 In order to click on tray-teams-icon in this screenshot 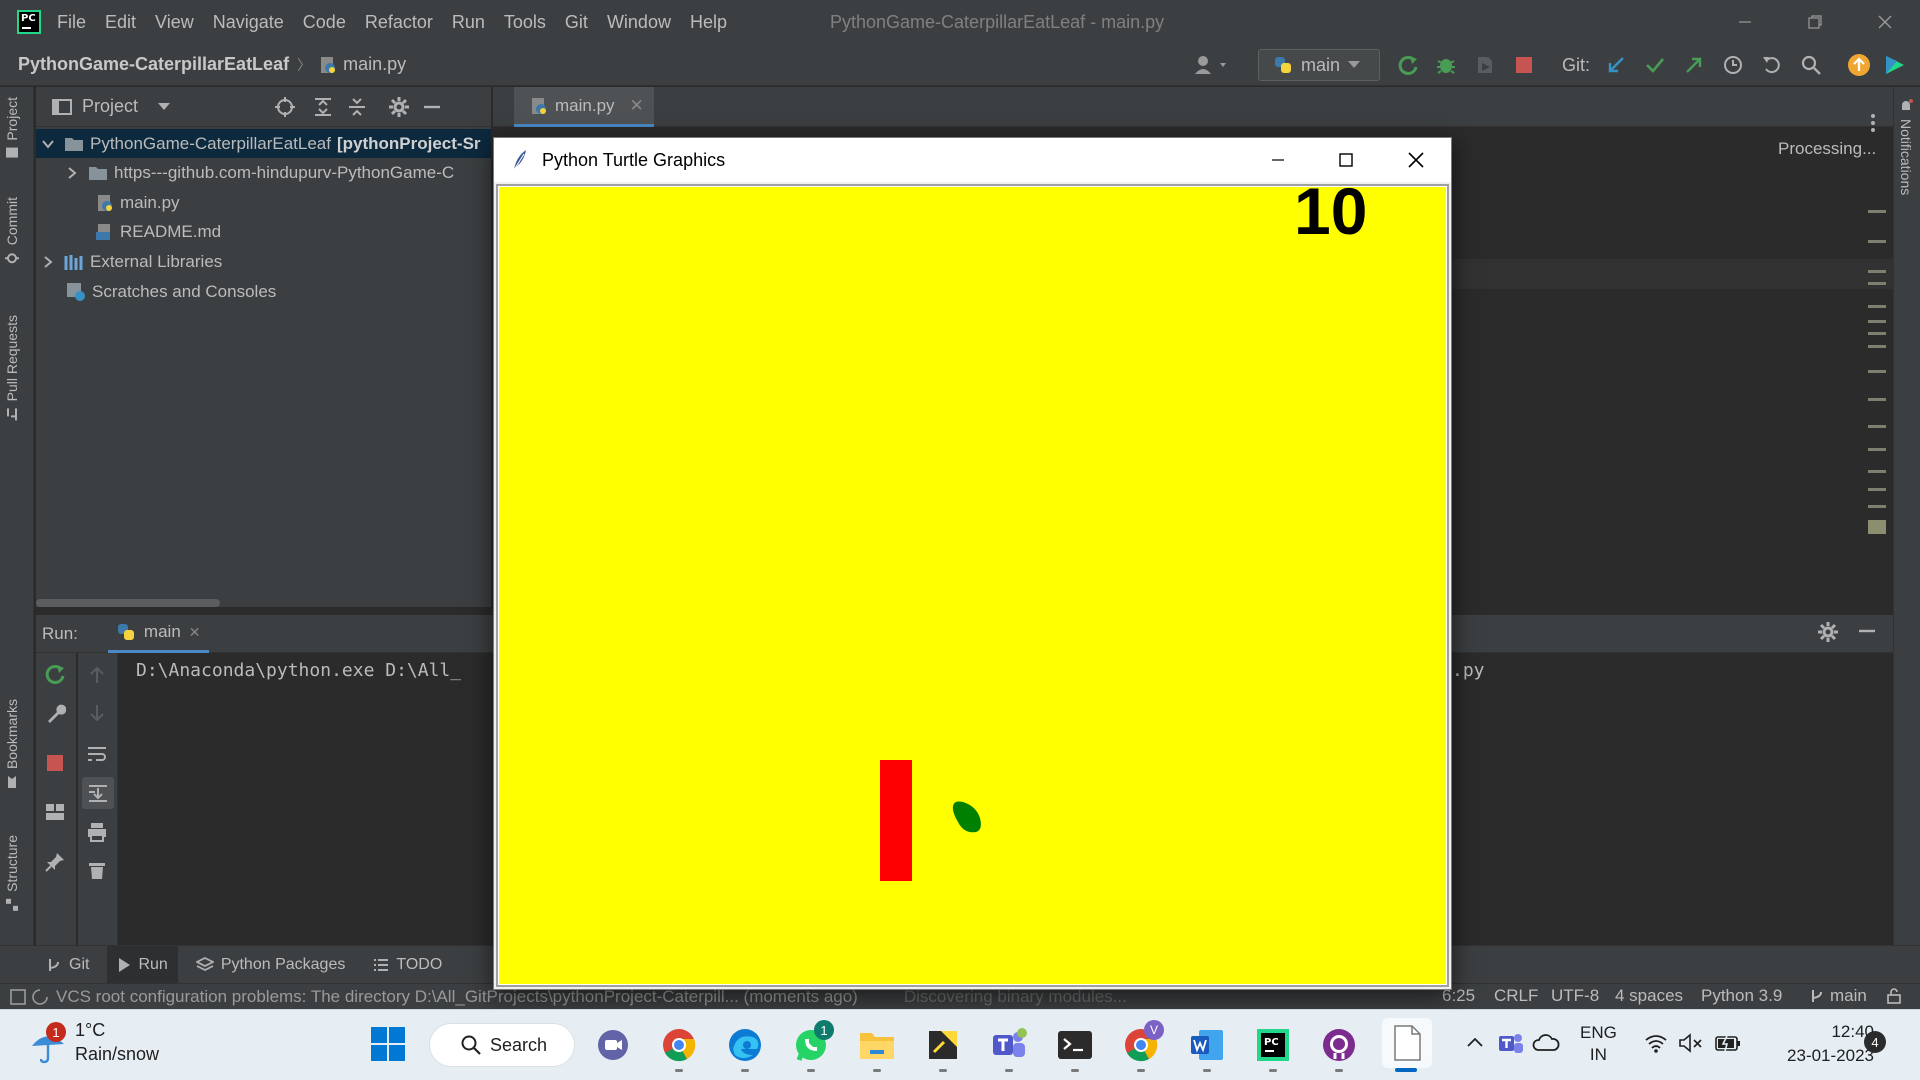, I will do `click(1511, 1043)`.